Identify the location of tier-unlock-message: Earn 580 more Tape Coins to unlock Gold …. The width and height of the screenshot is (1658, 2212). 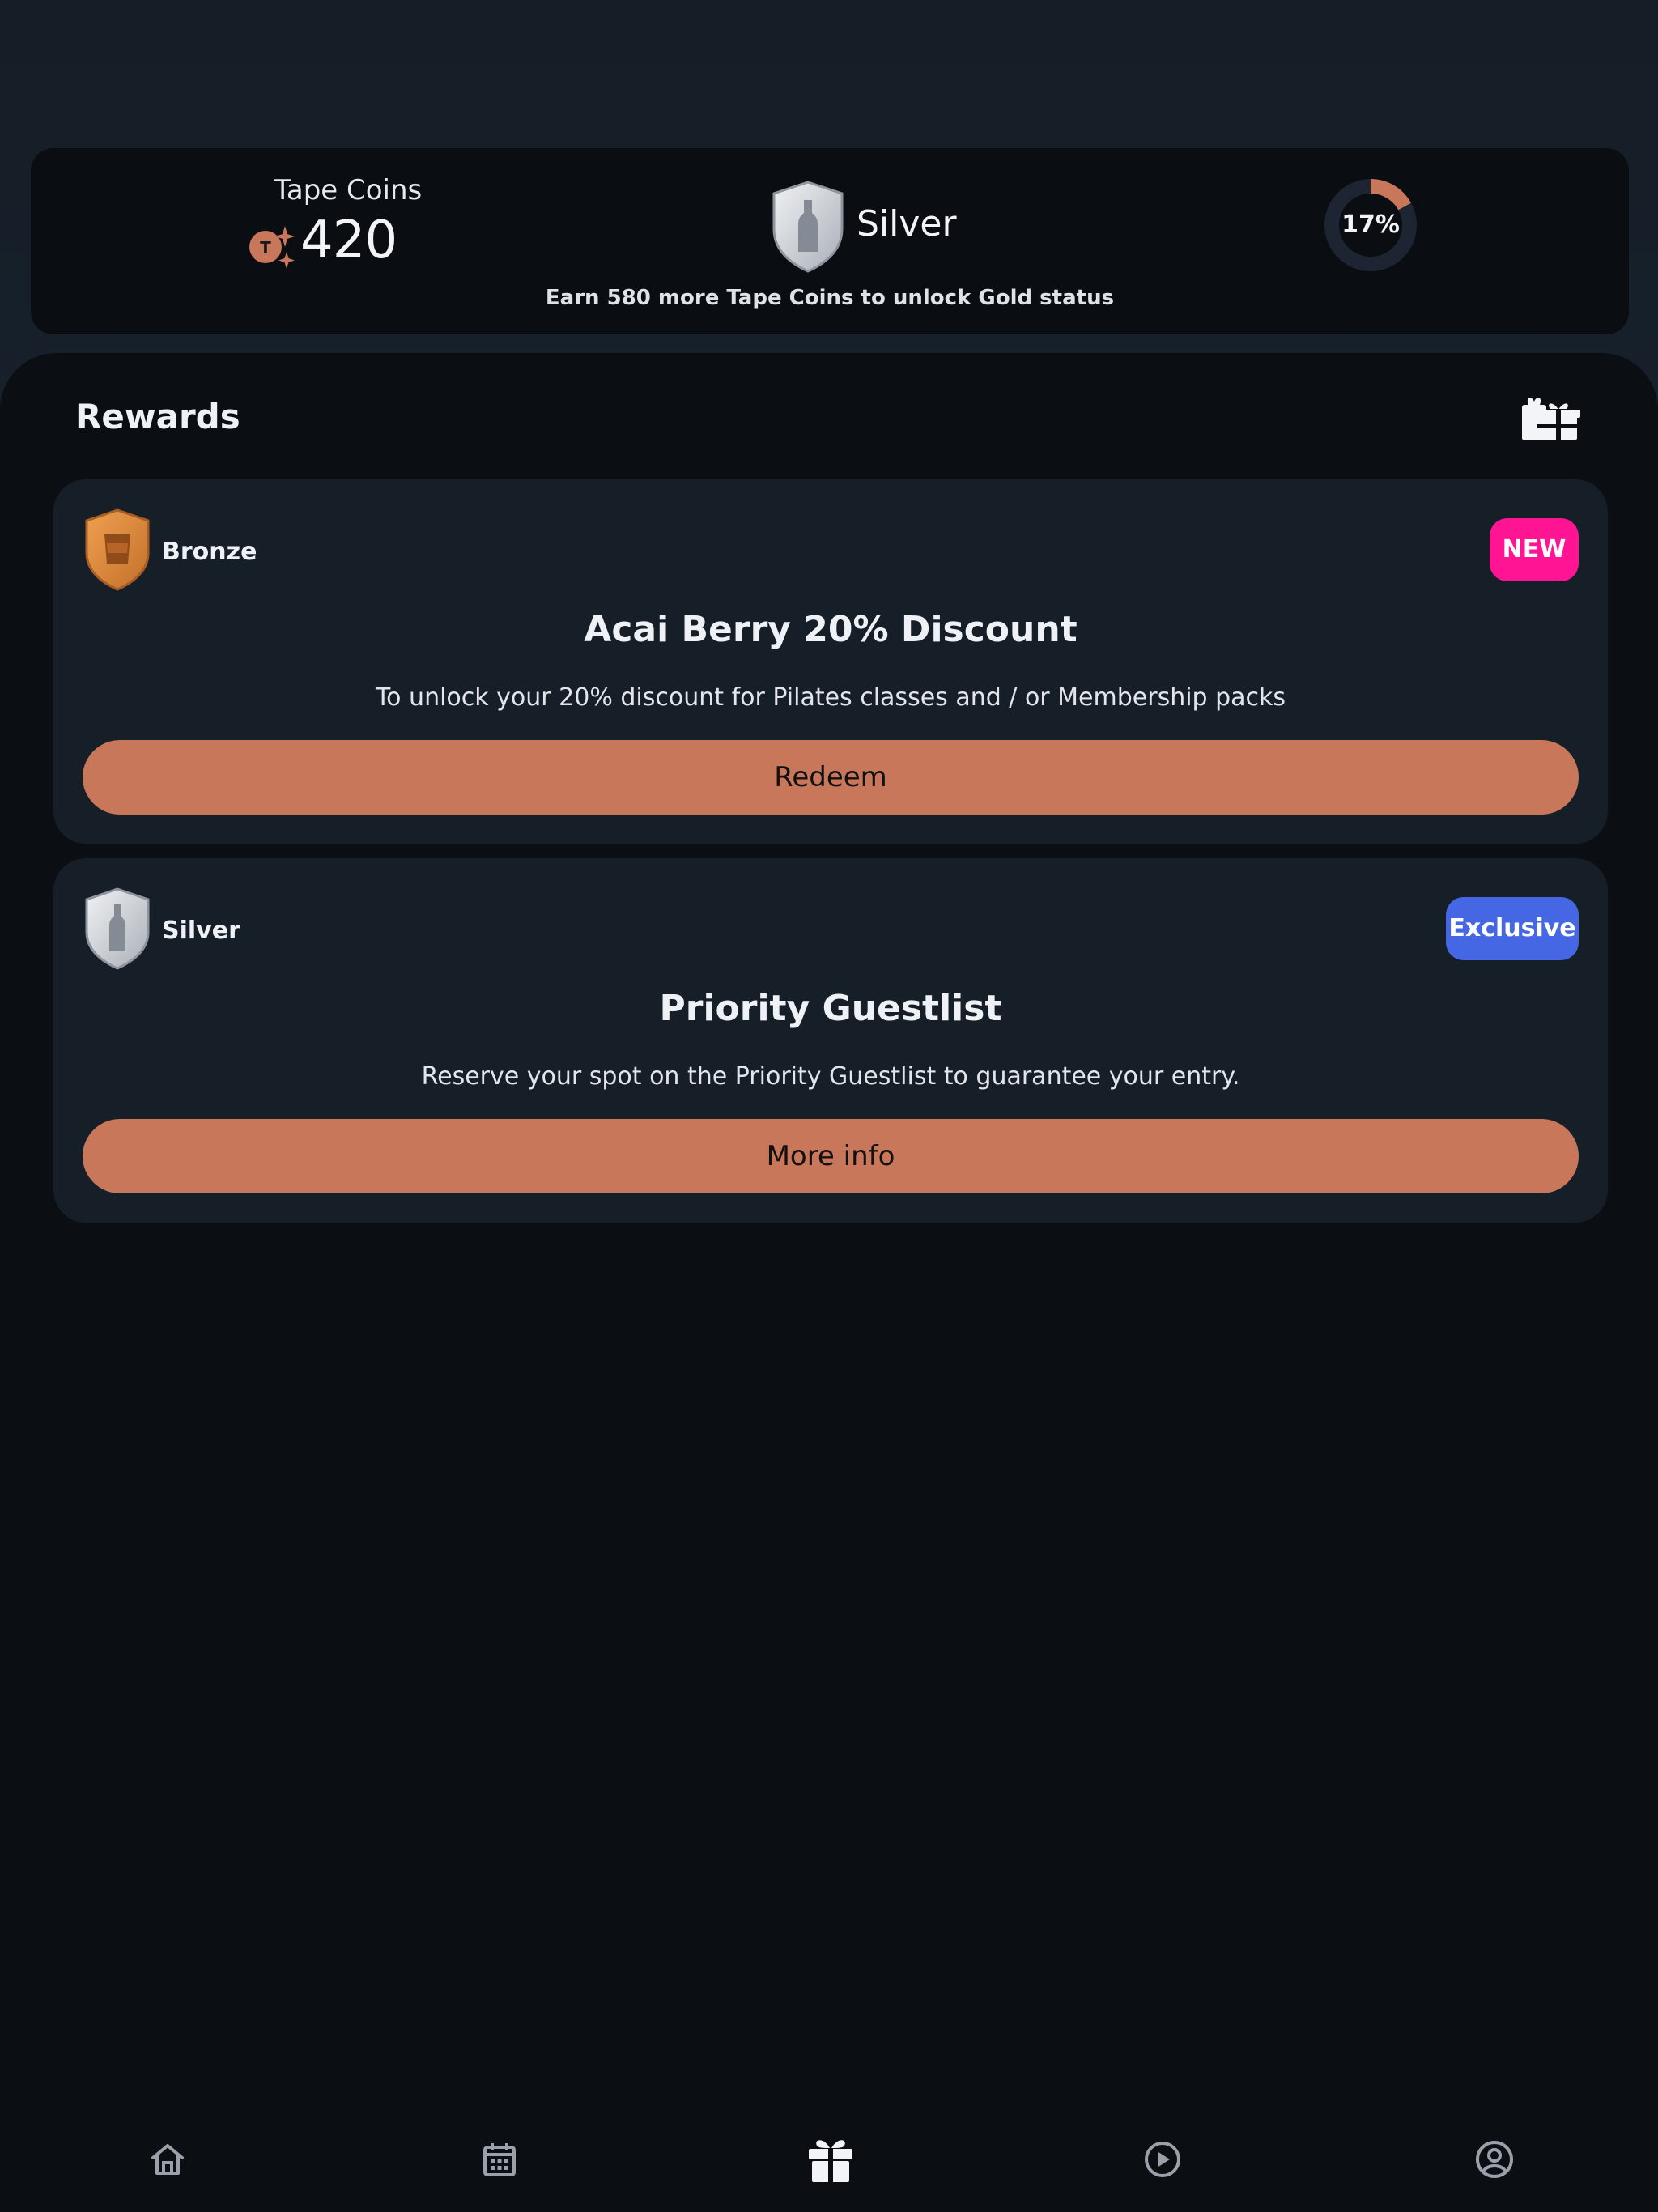
(830, 298).